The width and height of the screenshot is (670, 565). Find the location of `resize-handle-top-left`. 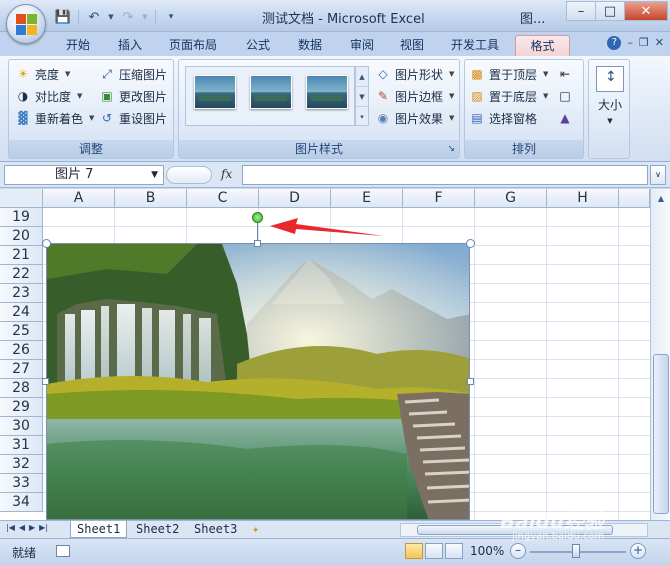

resize-handle-top-left is located at coordinates (46, 243).